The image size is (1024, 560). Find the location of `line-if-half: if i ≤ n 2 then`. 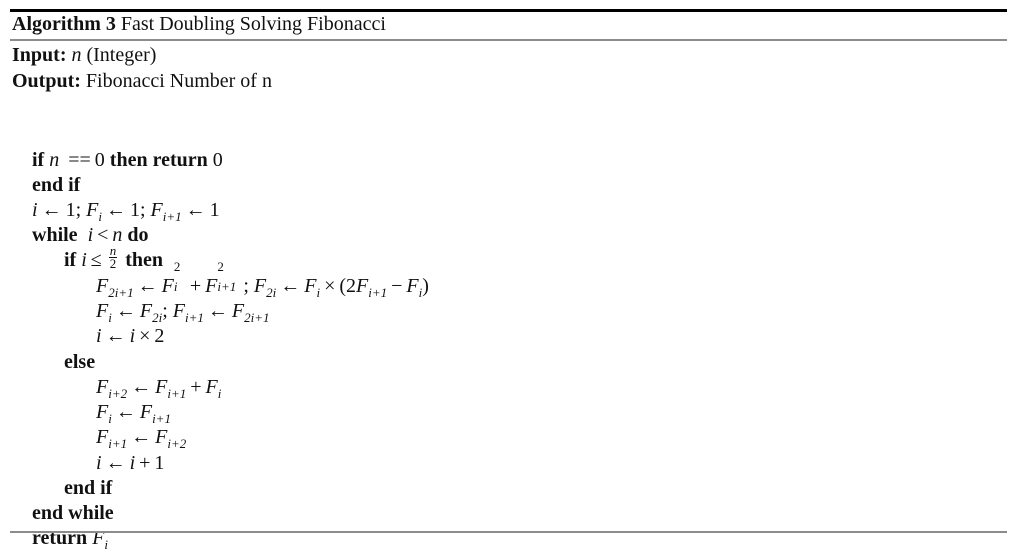

line-if-half: if i ≤ n 2 then is located at coordinates (114, 259).